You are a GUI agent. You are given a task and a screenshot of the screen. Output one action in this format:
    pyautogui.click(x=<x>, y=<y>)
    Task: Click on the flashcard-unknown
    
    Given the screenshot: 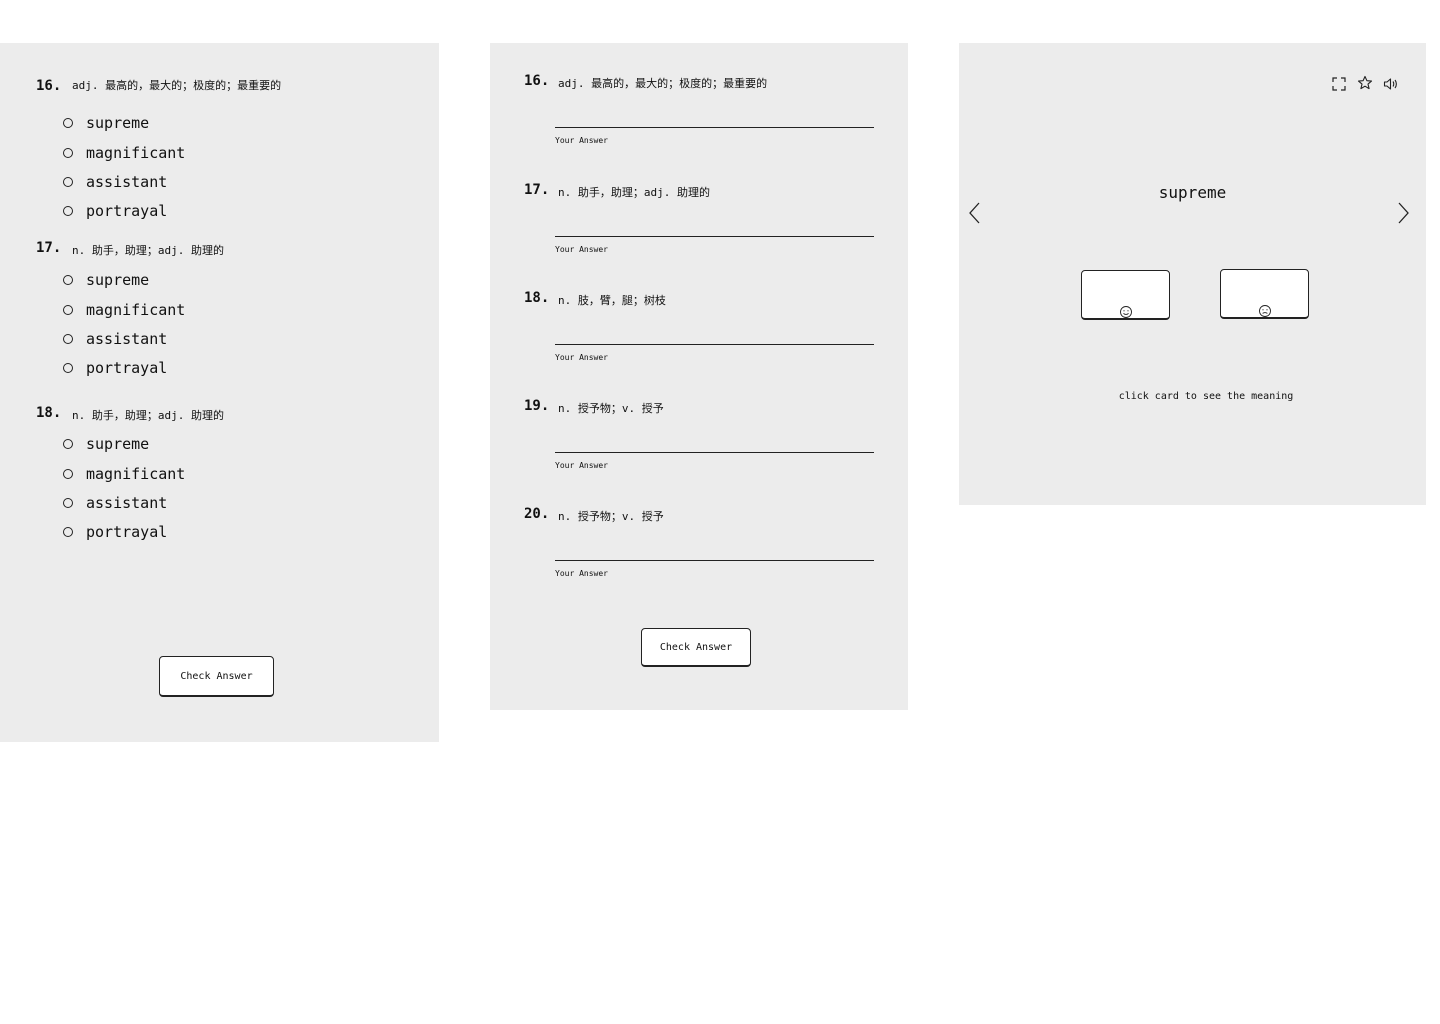 What is the action you would take?
    pyautogui.click(x=1264, y=294)
    